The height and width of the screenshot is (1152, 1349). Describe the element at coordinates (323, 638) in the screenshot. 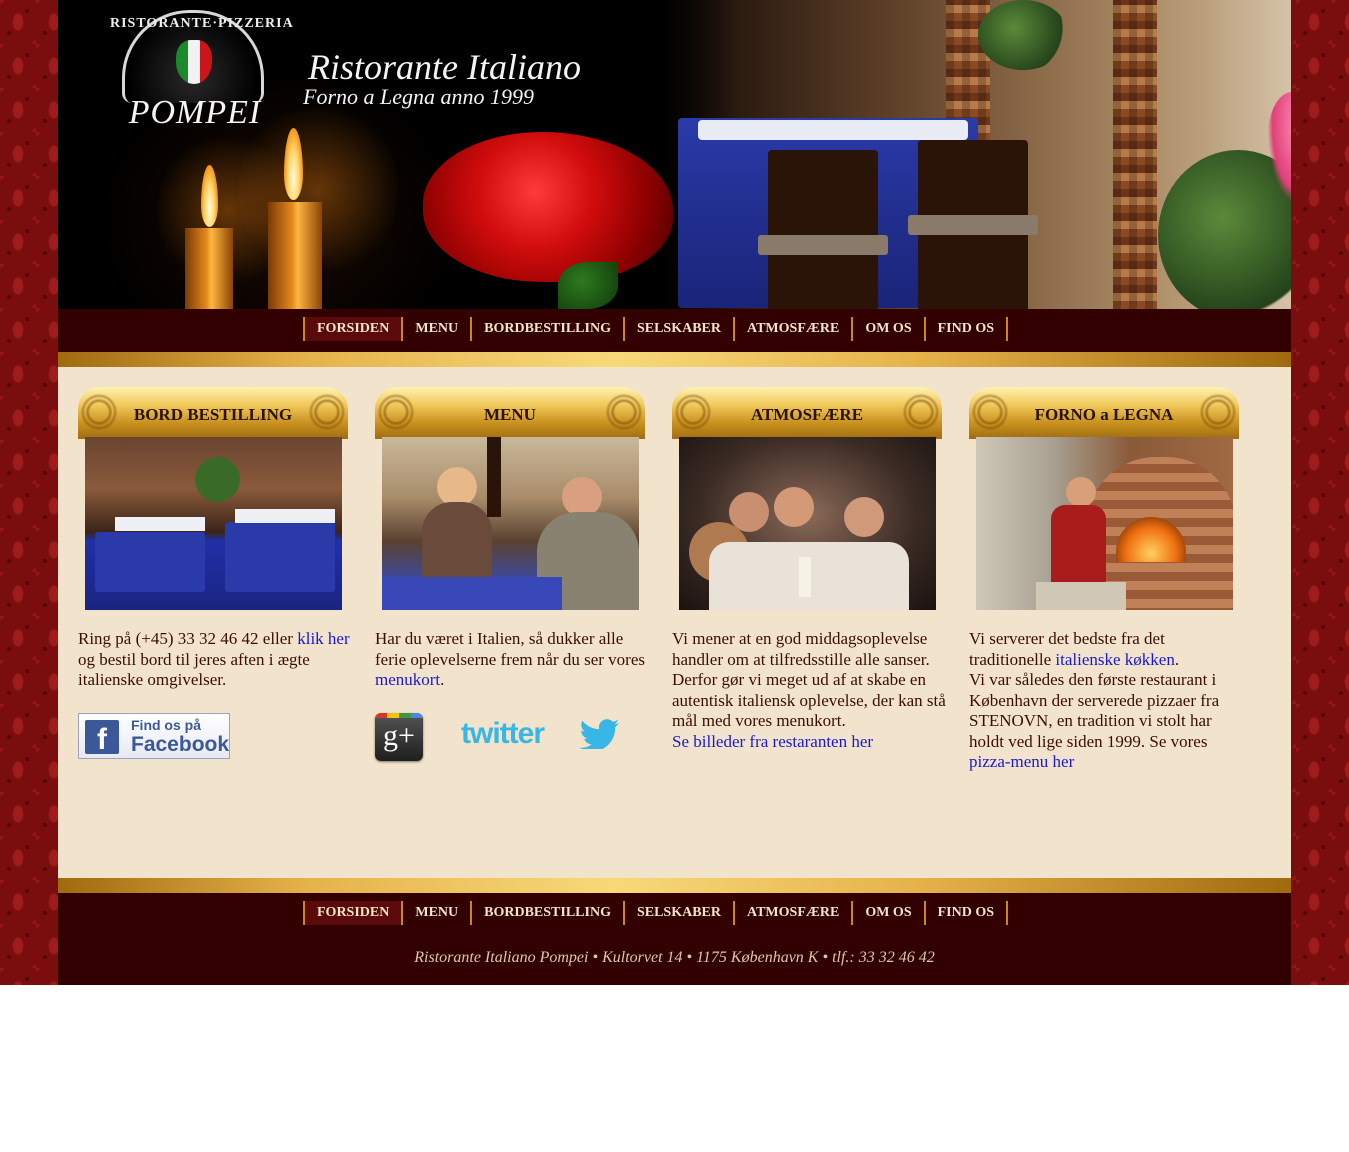

I see `book-table-link: klik her` at that location.